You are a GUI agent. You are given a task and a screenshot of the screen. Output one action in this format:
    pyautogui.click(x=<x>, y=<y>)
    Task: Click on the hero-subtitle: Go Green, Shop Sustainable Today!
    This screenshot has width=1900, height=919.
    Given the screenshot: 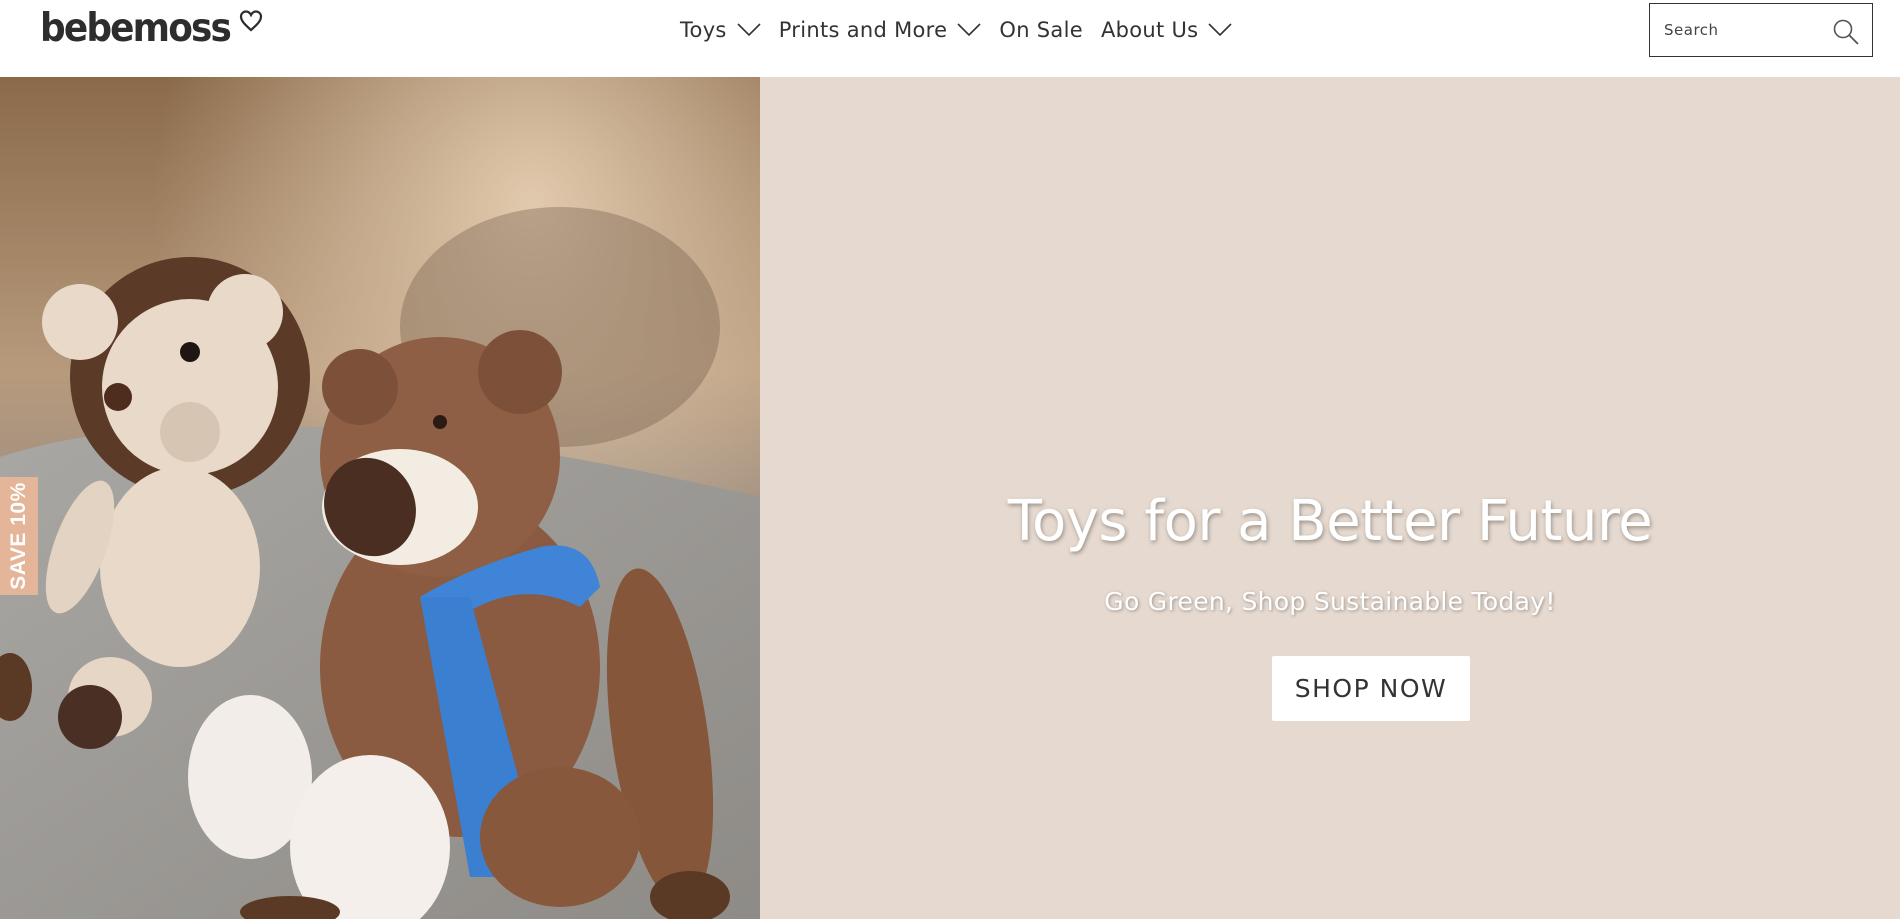 What is the action you would take?
    pyautogui.click(x=1330, y=601)
    